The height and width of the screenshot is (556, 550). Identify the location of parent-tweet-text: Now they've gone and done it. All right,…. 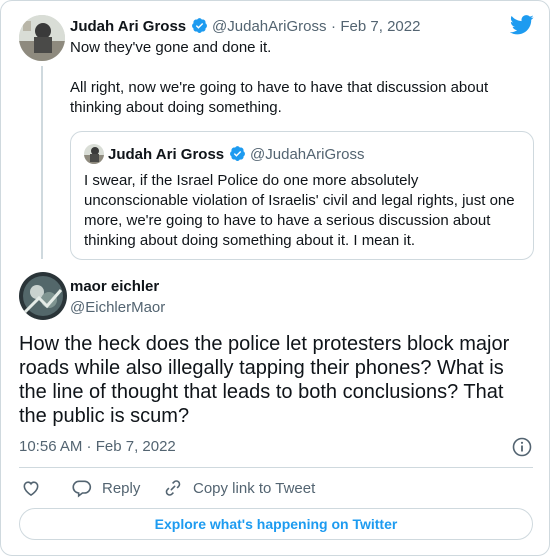
(305, 78).